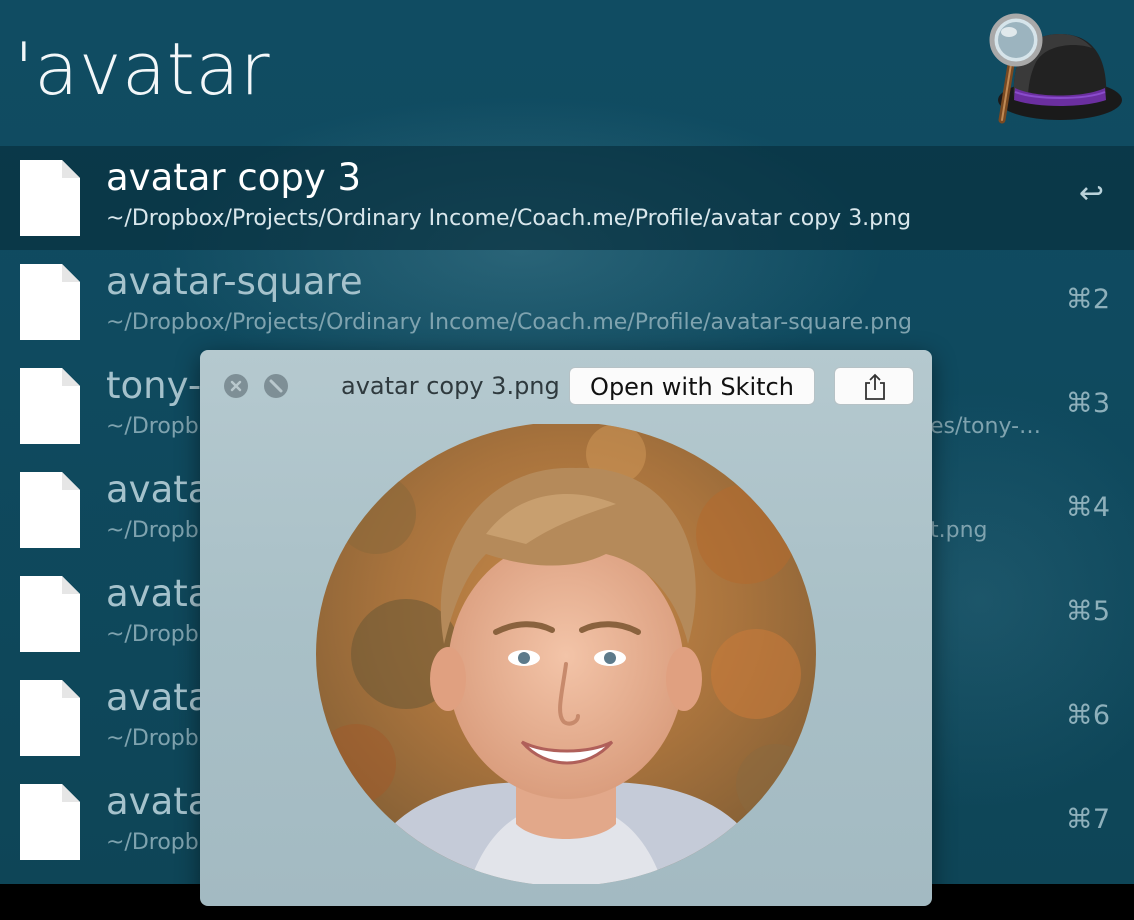 Image resolution: width=1134 pixels, height=920 pixels. What do you see at coordinates (276, 386) in the screenshot?
I see `fullscreen-icon` at bounding box center [276, 386].